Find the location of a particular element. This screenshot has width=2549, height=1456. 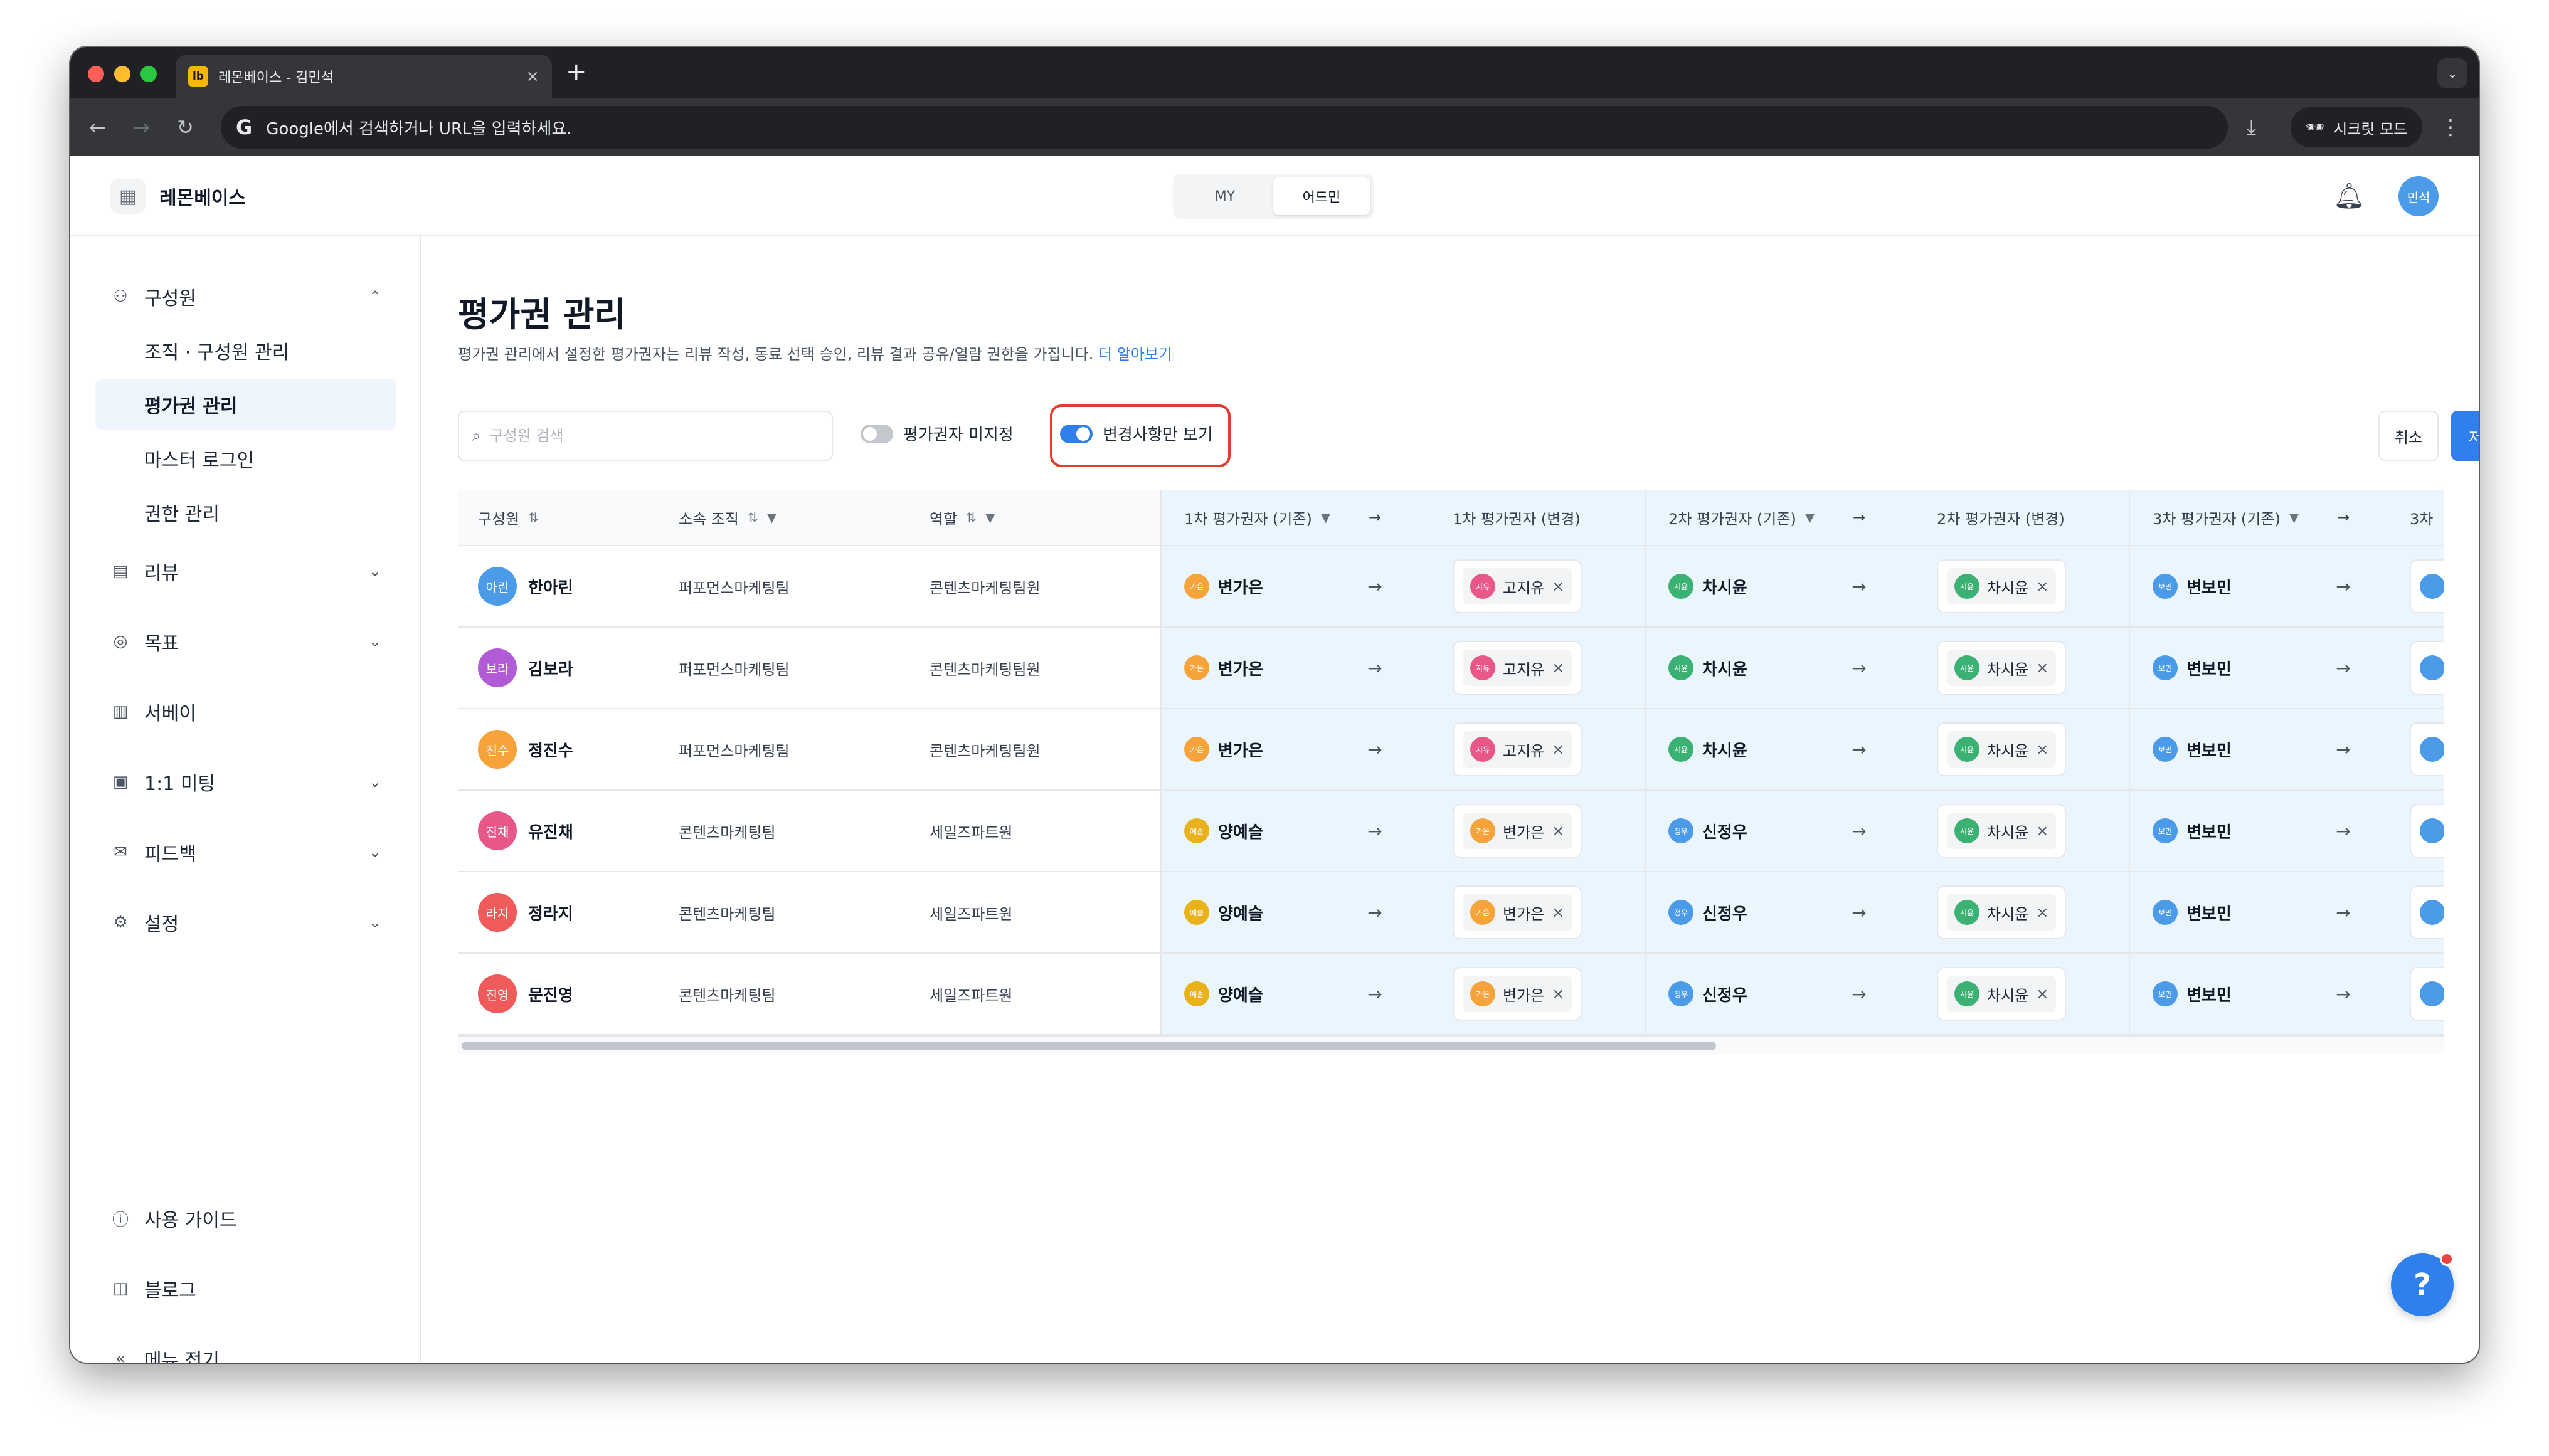

reload-icon: ↻ is located at coordinates (186, 127).